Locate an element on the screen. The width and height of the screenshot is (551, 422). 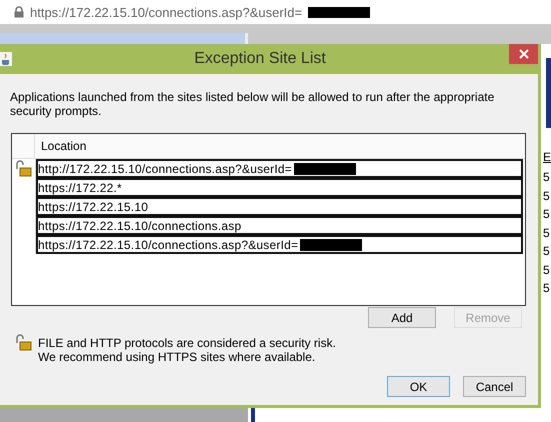
header-band is located at coordinates (548, 93).